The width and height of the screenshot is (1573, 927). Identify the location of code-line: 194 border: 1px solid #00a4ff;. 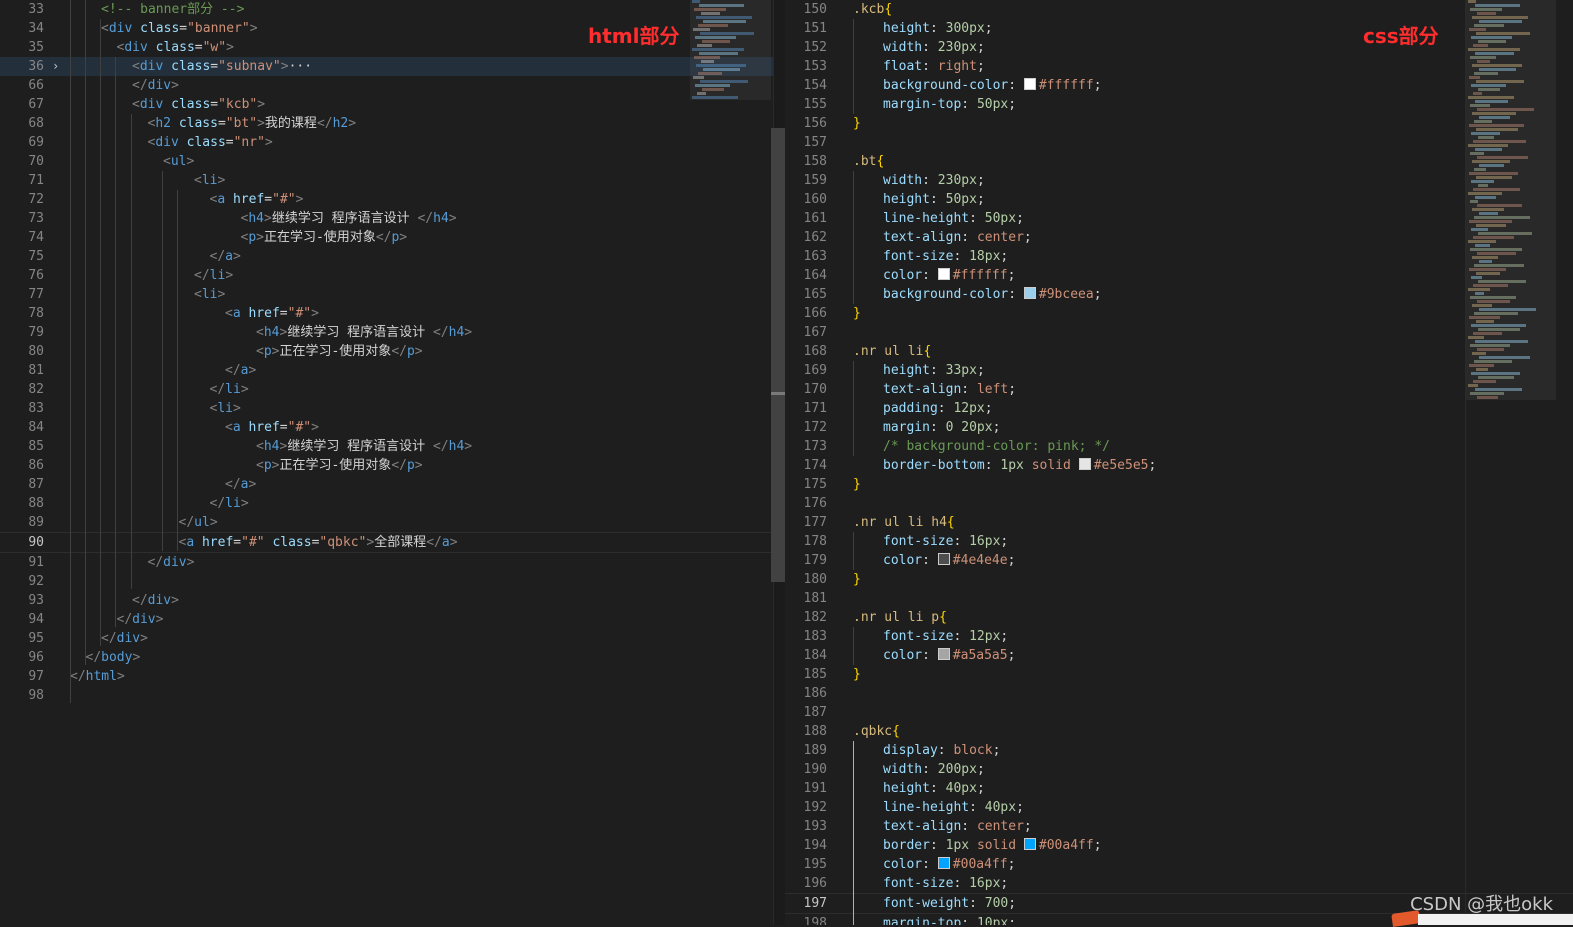
(1179, 845).